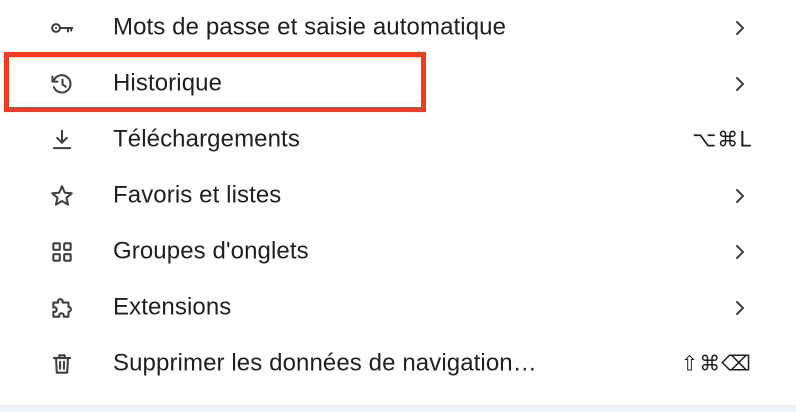 The height and width of the screenshot is (412, 796). Describe the element at coordinates (197, 195) in the screenshot. I see `menu-item-label: Favoris et listes` at that location.